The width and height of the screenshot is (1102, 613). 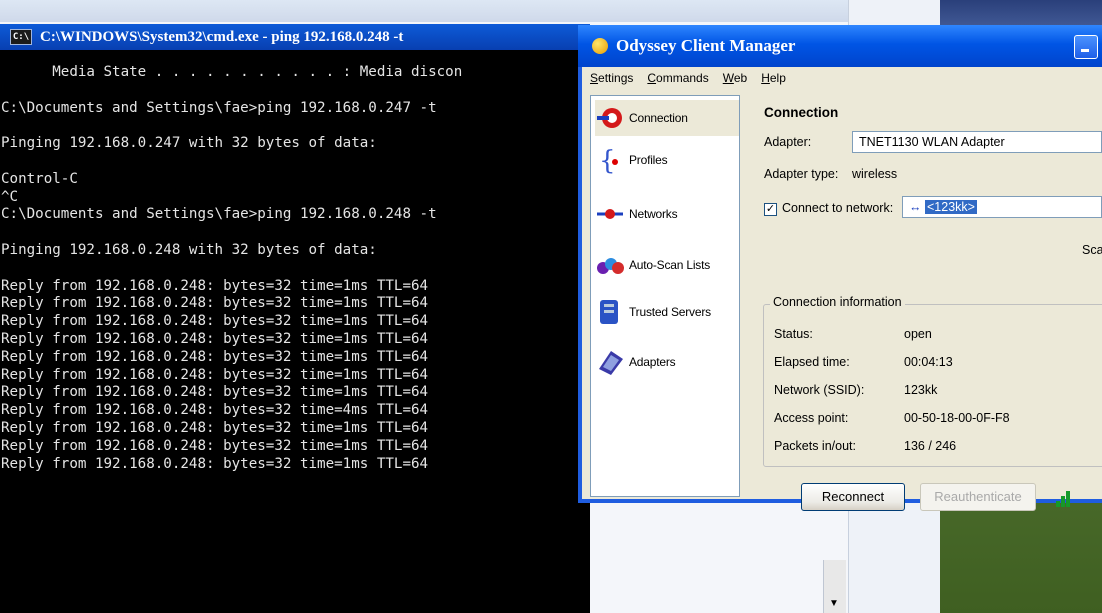 What do you see at coordinates (812, 362) in the screenshot?
I see `elapsed-label: Elapsed time:` at bounding box center [812, 362].